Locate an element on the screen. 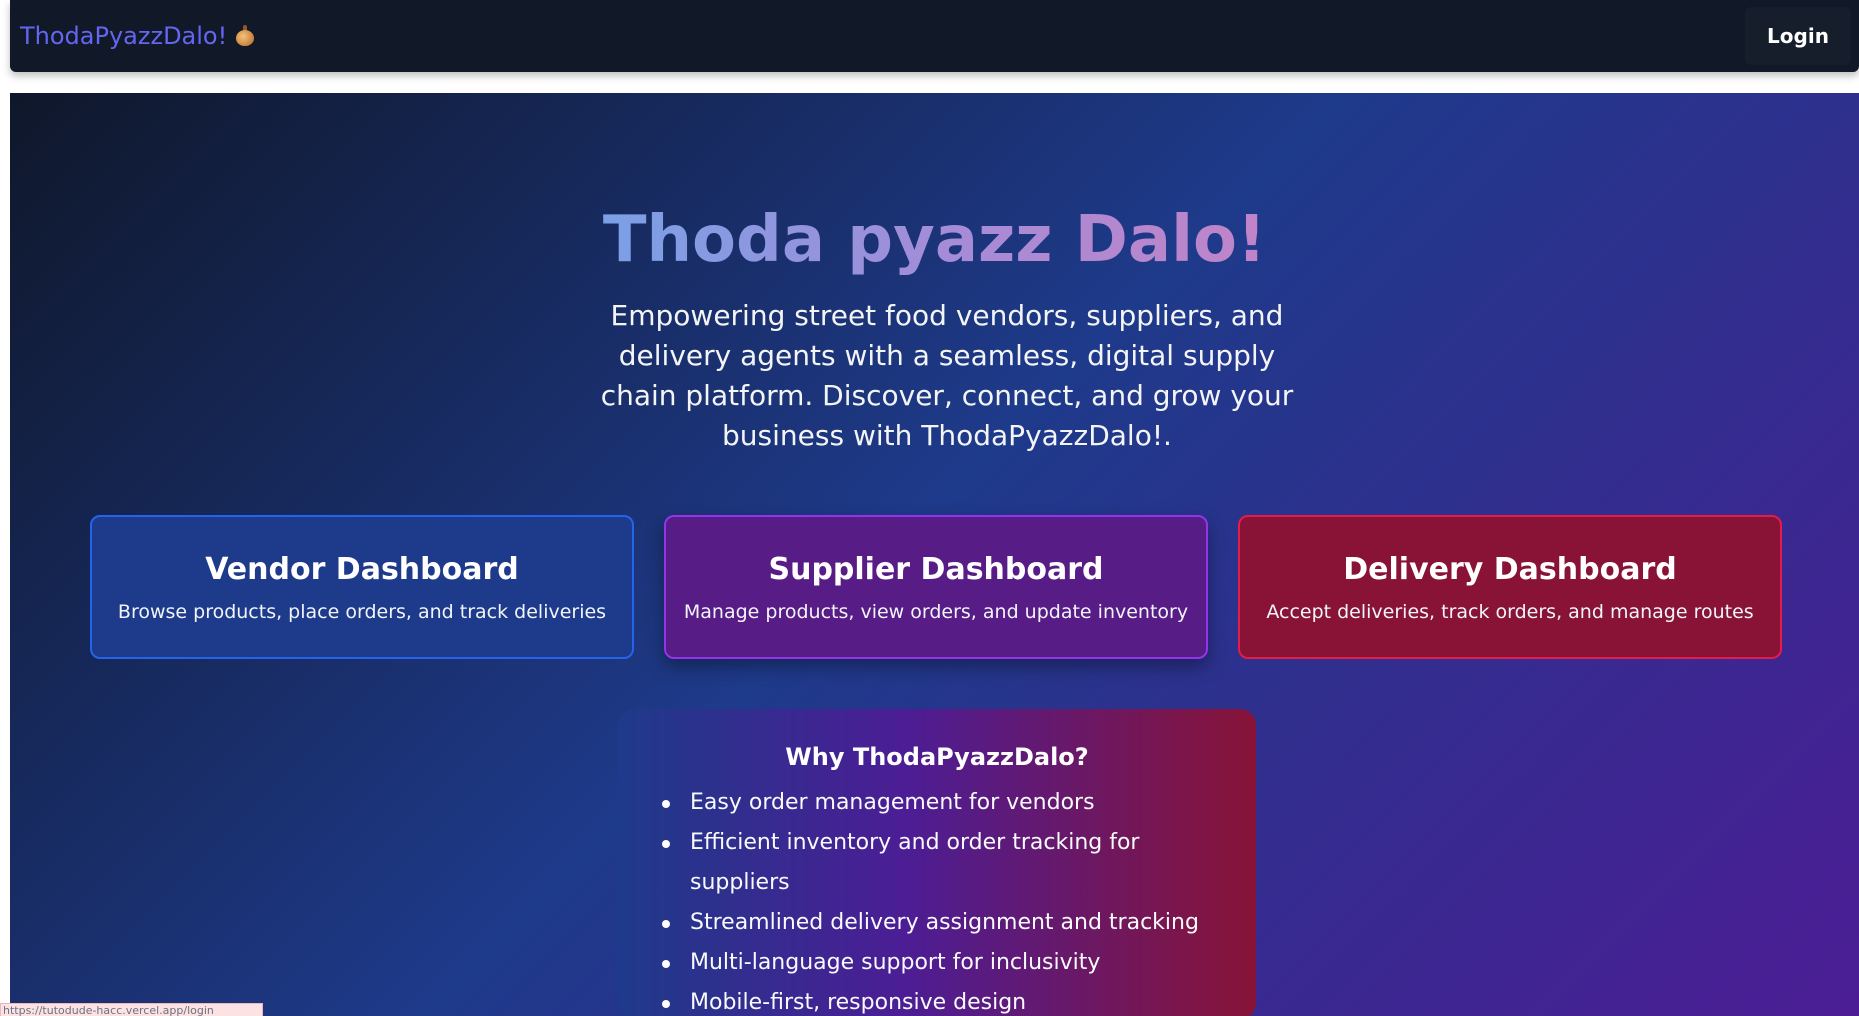 Image resolution: width=1859 pixels, height=1016 pixels. status-bar-url: https://tutodude-hacc.vercel.app/login is located at coordinates (131, 1009).